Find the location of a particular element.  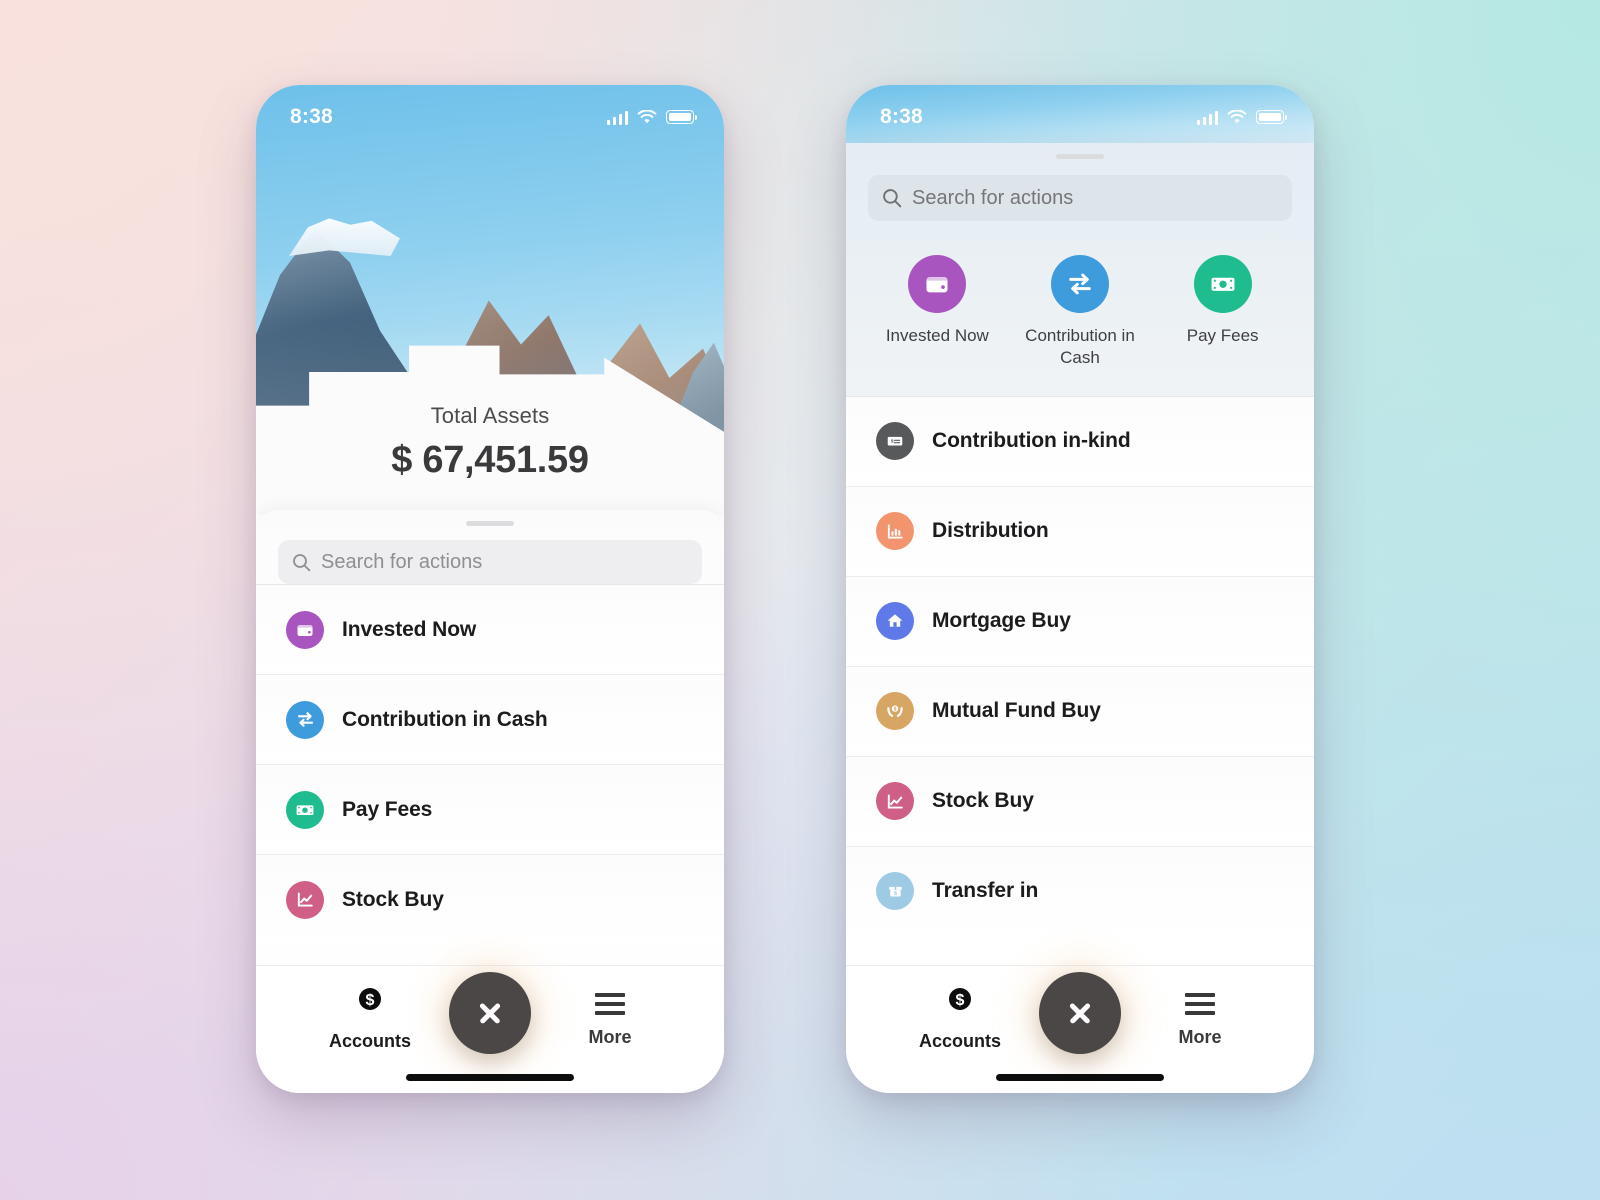

list-item: Mortgage Buy is located at coordinates (1080, 620).